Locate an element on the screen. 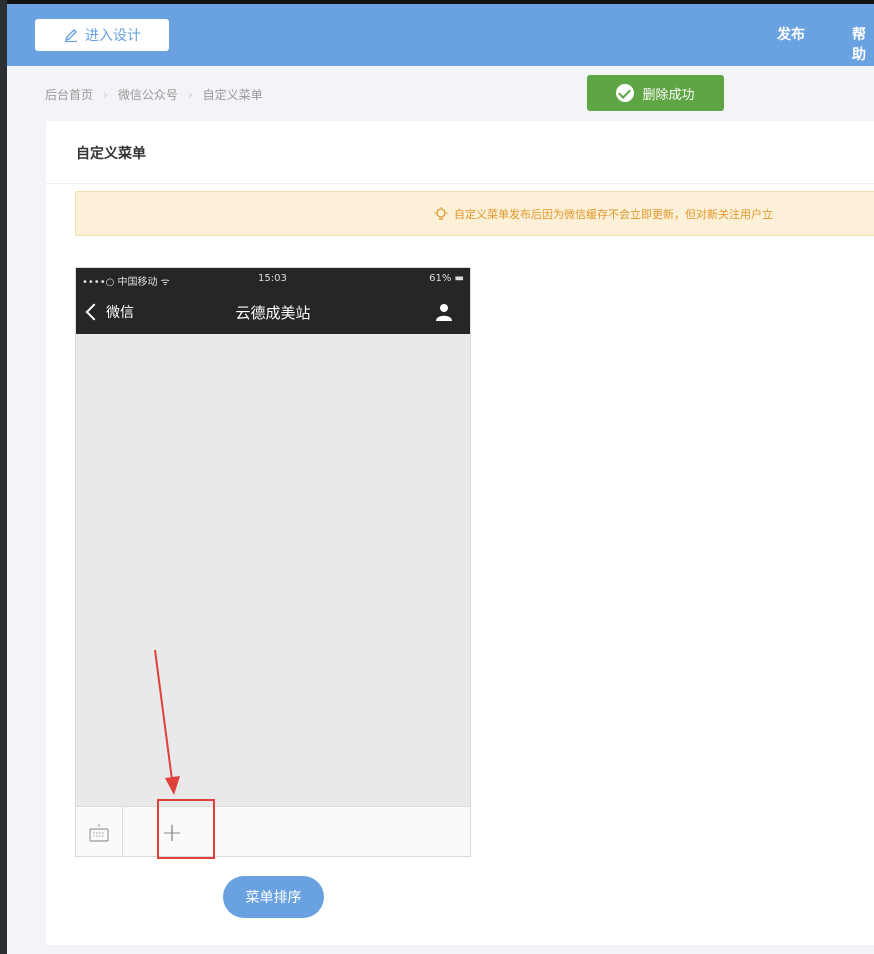 This screenshot has width=874, height=954. menu-sort-button: 菜单排序 is located at coordinates (273, 897).